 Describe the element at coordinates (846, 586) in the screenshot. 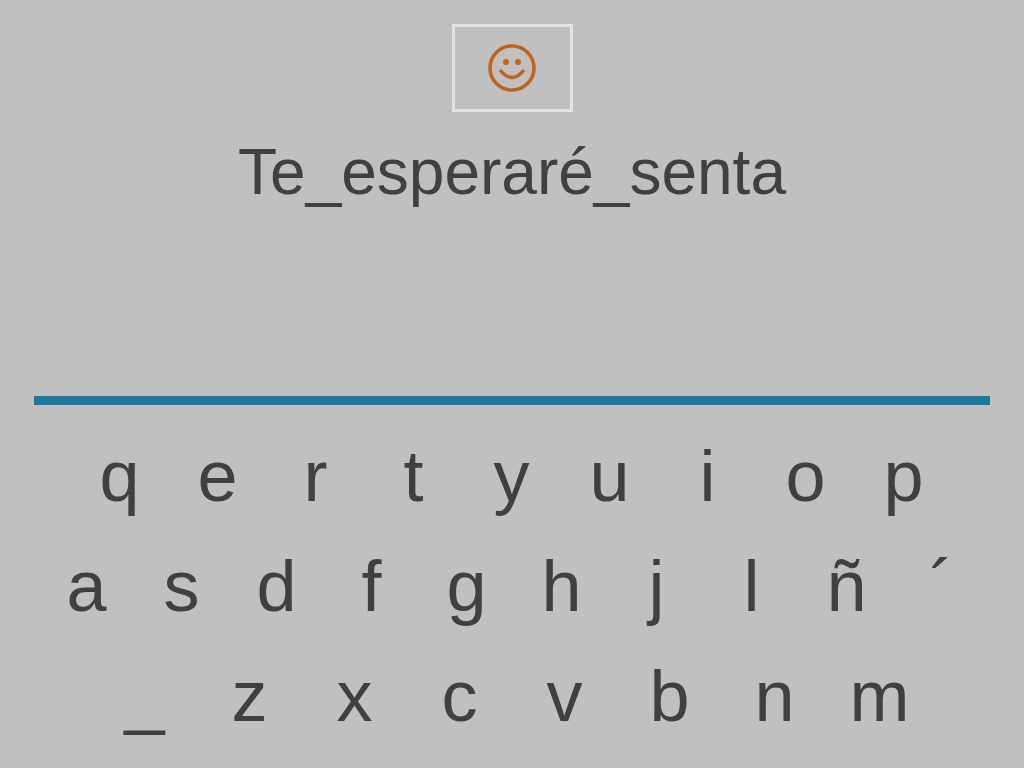

I see `letter-key: ñ` at that location.